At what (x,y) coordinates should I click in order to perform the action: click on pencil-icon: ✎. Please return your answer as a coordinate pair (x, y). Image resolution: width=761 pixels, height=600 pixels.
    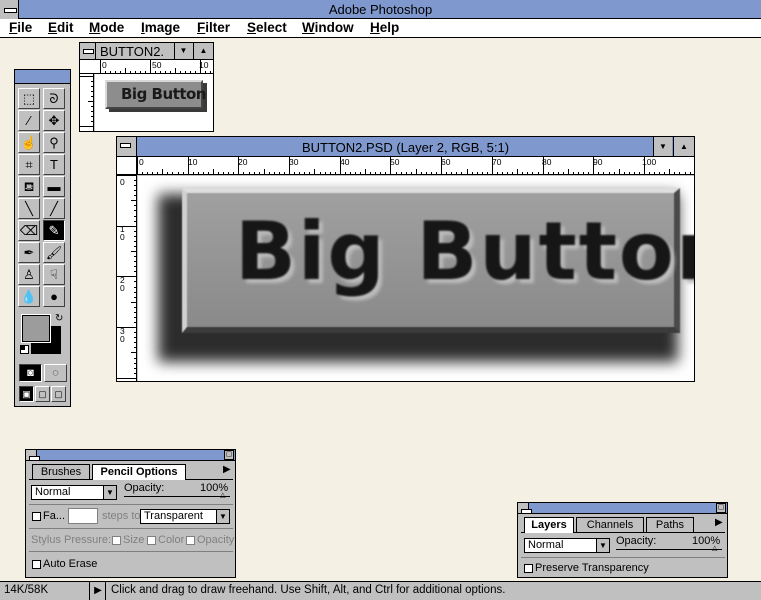
    Looking at the image, I should click on (54, 230).